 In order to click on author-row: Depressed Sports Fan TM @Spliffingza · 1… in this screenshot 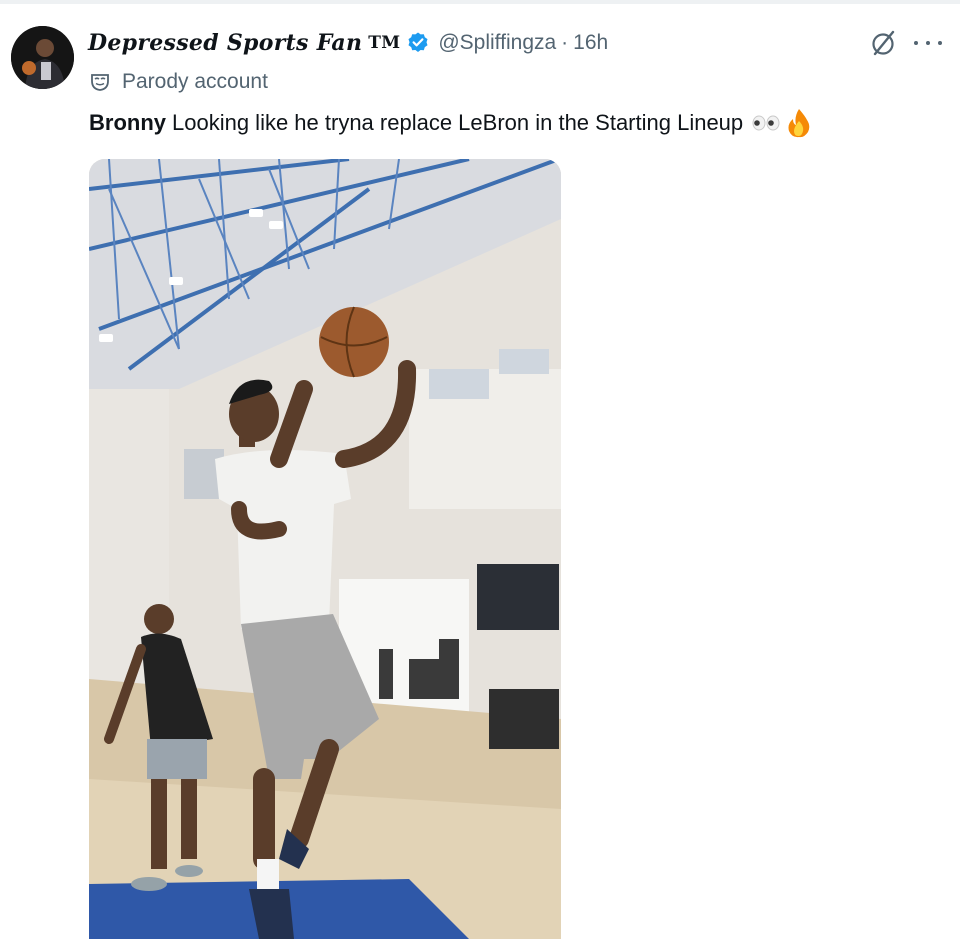, I will do `click(348, 43)`.